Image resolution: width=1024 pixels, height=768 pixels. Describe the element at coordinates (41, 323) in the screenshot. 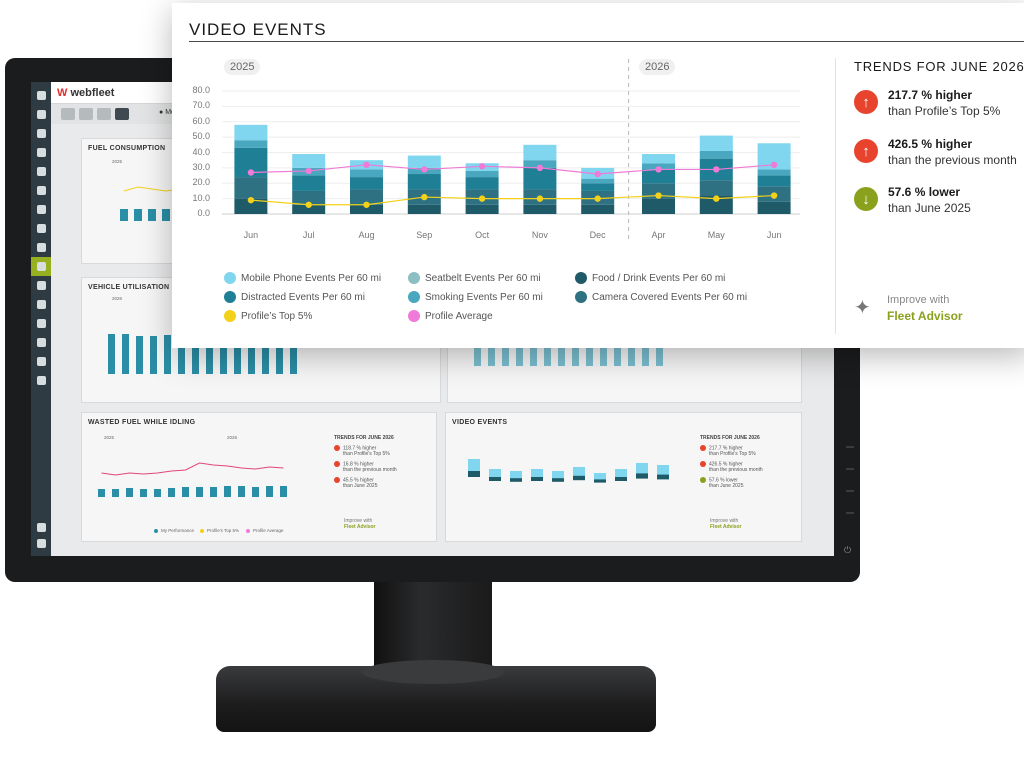

I see `building-icon` at that location.